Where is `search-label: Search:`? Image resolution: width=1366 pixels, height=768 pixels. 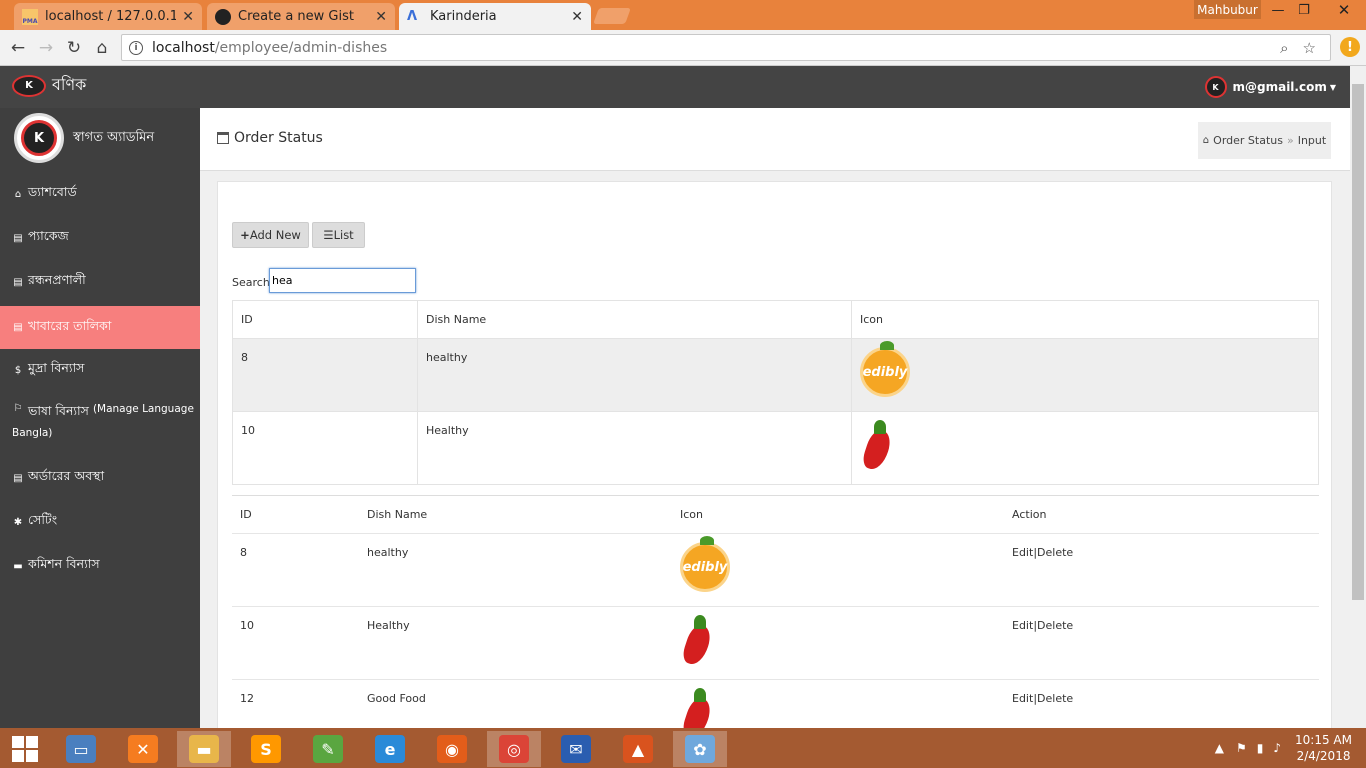
search-label: Search: is located at coordinates (253, 282).